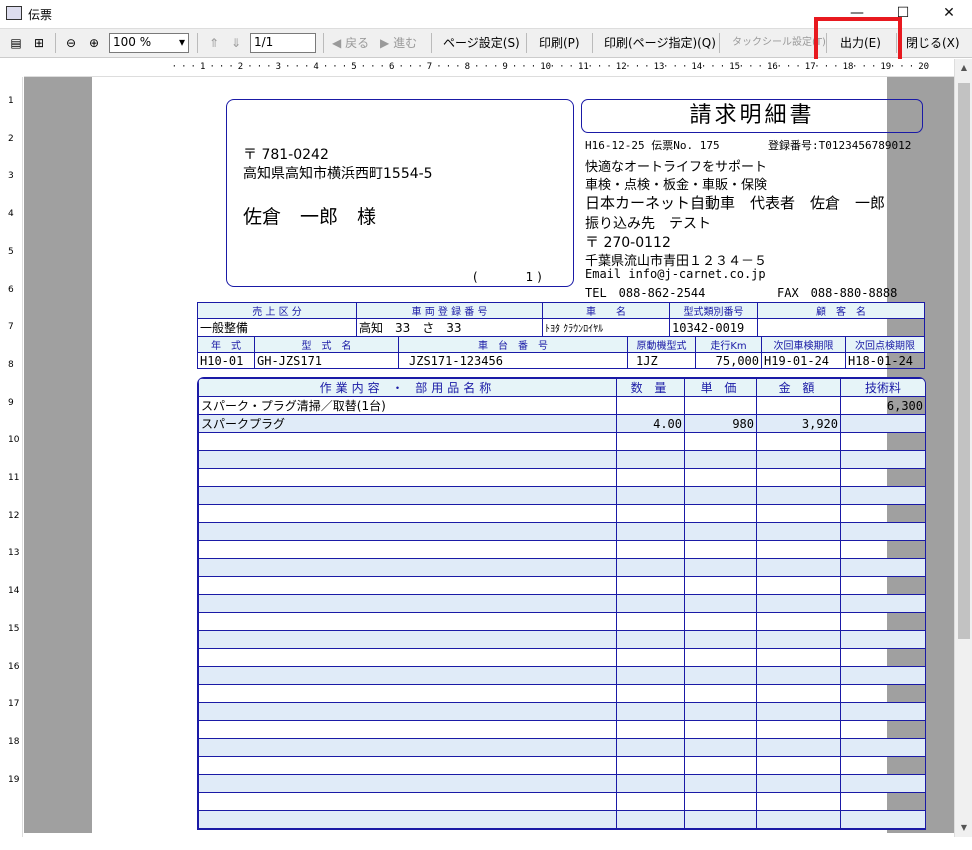 The width and height of the screenshot is (972, 850). I want to click on header-amount: 金 額, so click(798, 387).